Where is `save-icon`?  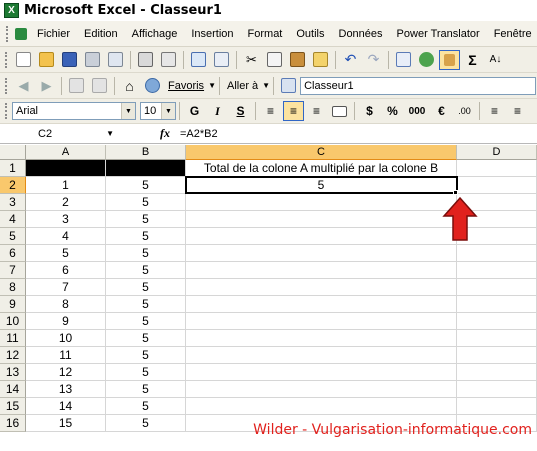 save-icon is located at coordinates (69, 60).